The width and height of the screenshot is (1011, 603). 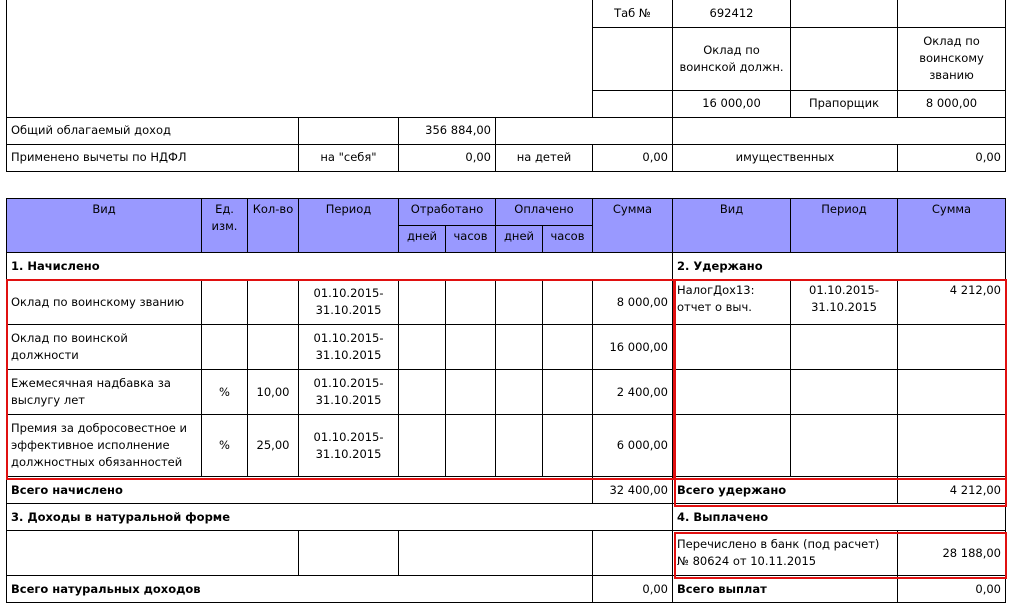 What do you see at coordinates (447, 157) in the screenshot?
I see `self-deduction-value: 0,00` at bounding box center [447, 157].